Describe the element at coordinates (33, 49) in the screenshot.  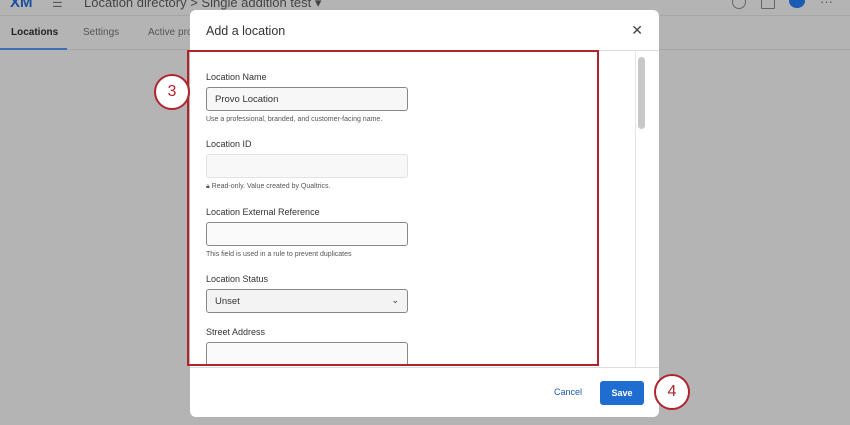
I see `active-tab-indicator` at that location.